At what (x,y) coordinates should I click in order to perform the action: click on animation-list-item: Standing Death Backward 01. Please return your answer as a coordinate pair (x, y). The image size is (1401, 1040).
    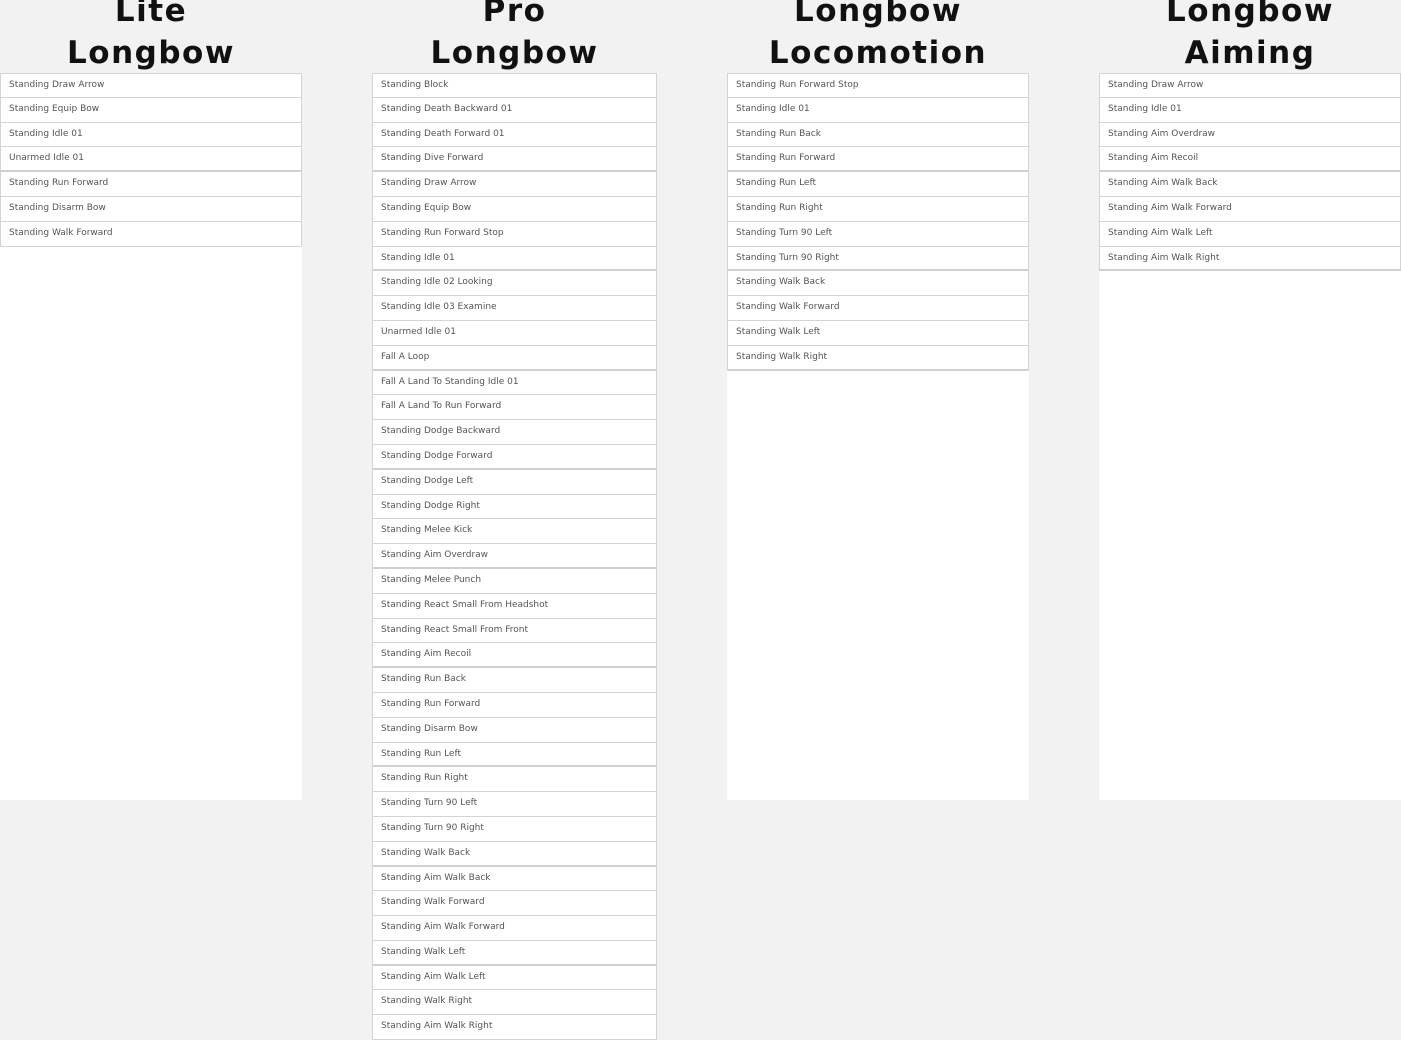
    Looking at the image, I should click on (514, 110).